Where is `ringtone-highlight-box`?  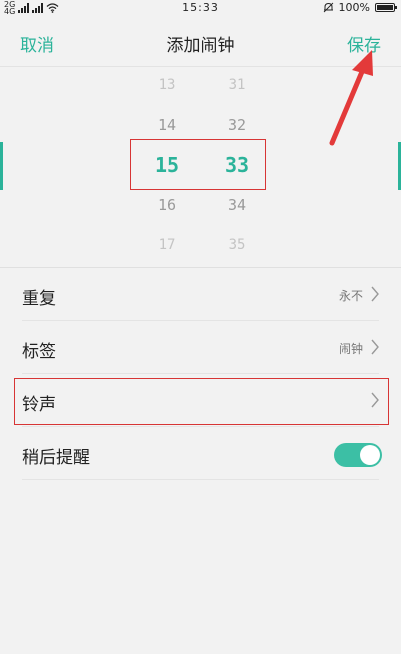 ringtone-highlight-box is located at coordinates (201, 401).